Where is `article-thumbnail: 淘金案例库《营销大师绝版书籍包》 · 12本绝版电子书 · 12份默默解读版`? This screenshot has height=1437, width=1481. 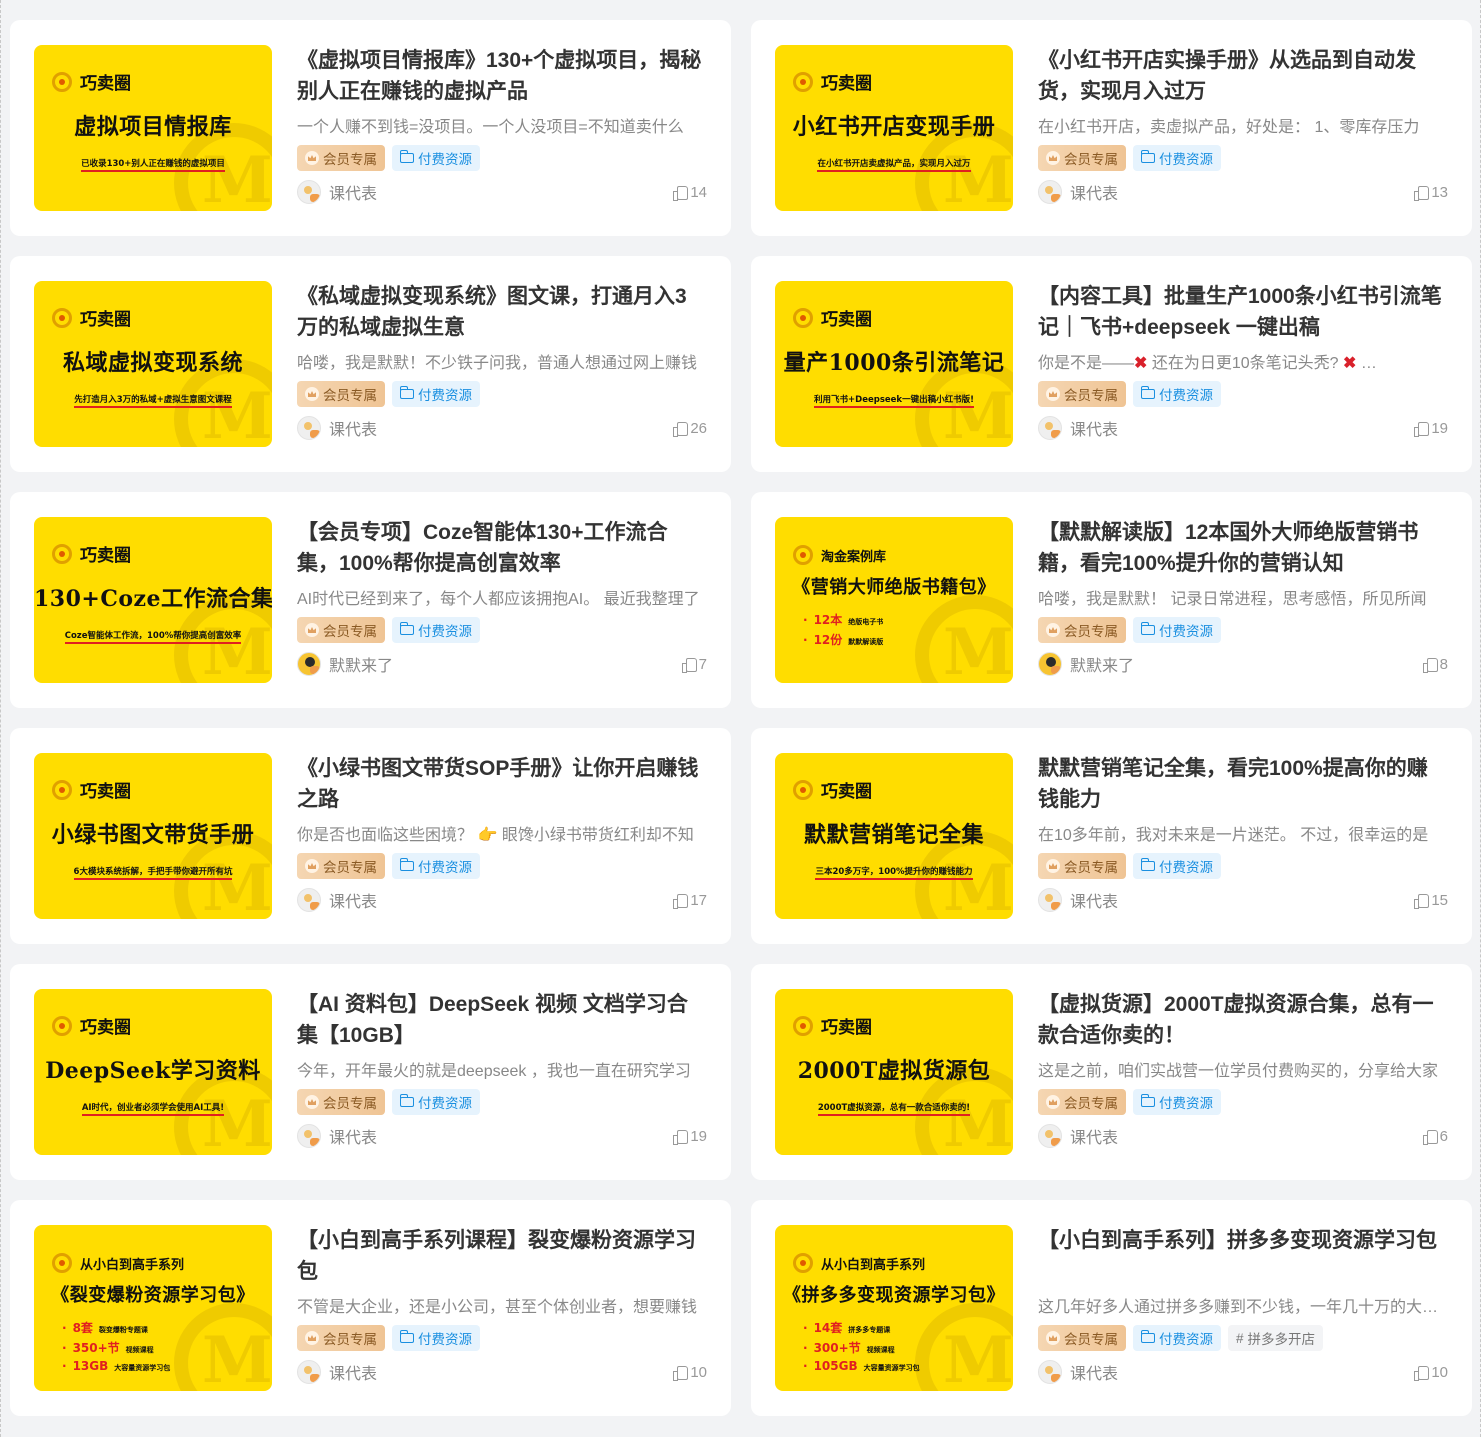
article-thumbnail: 淘金案例库《营销大师绝版书籍包》 · 12本绝版电子书 · 12份默默解读版 is located at coordinates (894, 600).